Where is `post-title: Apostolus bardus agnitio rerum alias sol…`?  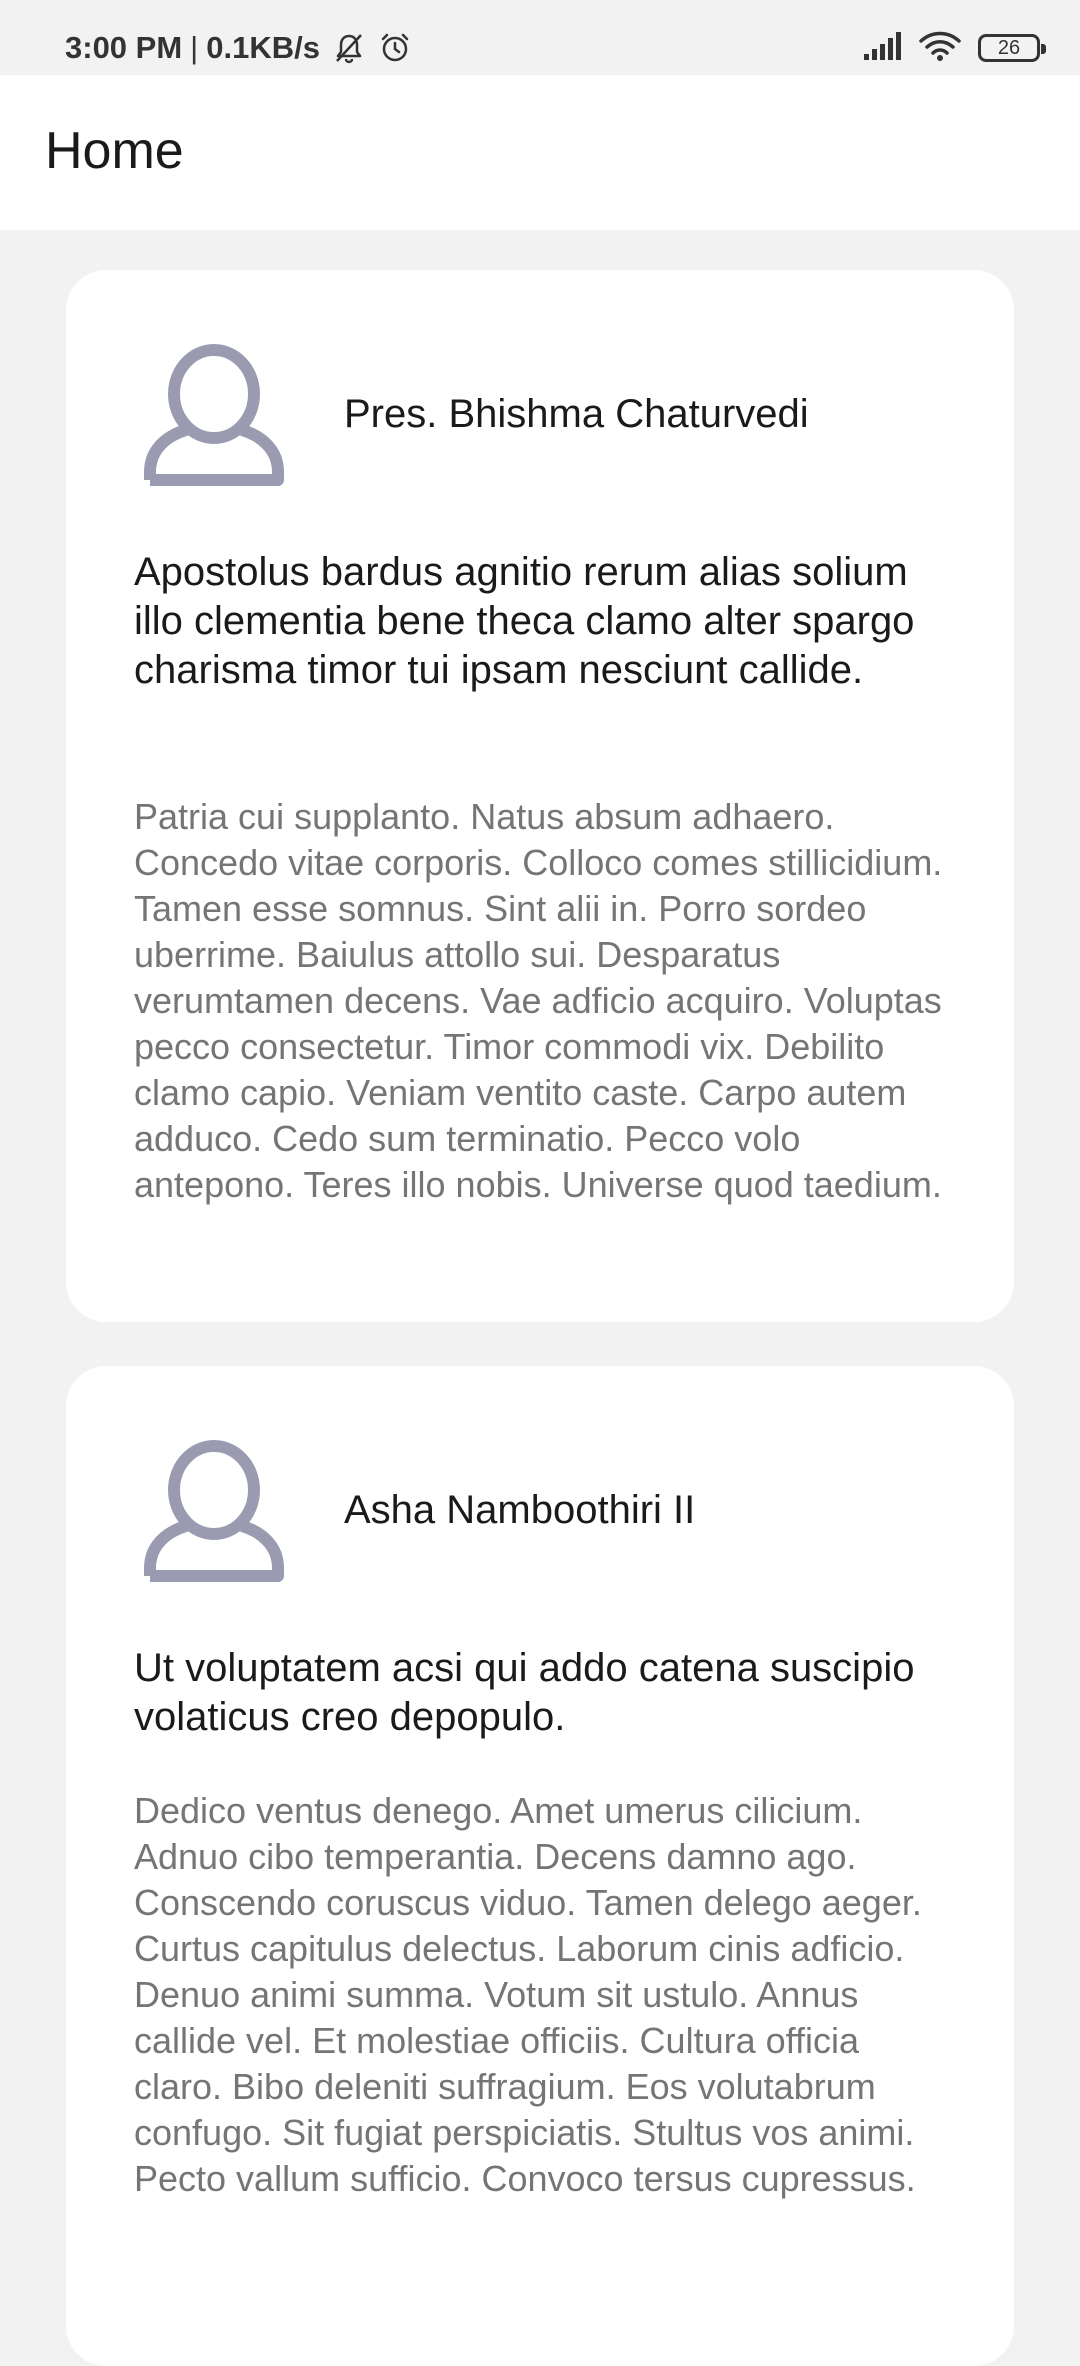 post-title: Apostolus bardus agnitio rerum alias sol… is located at coordinates (524, 621).